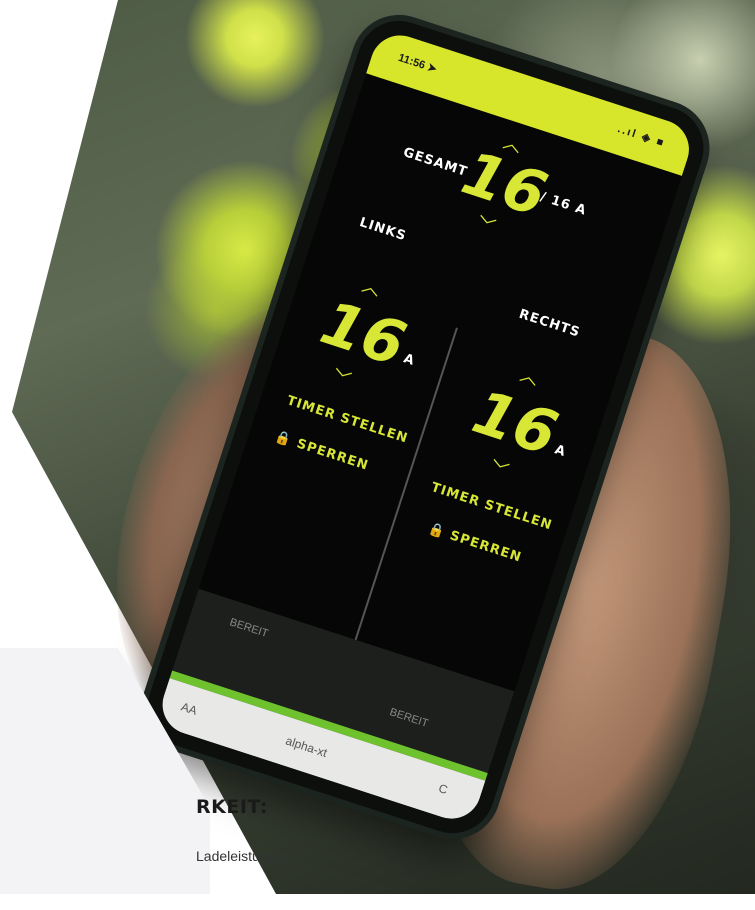 The width and height of the screenshot is (755, 910). What do you see at coordinates (560, 451) in the screenshot?
I see `right-unit: A` at bounding box center [560, 451].